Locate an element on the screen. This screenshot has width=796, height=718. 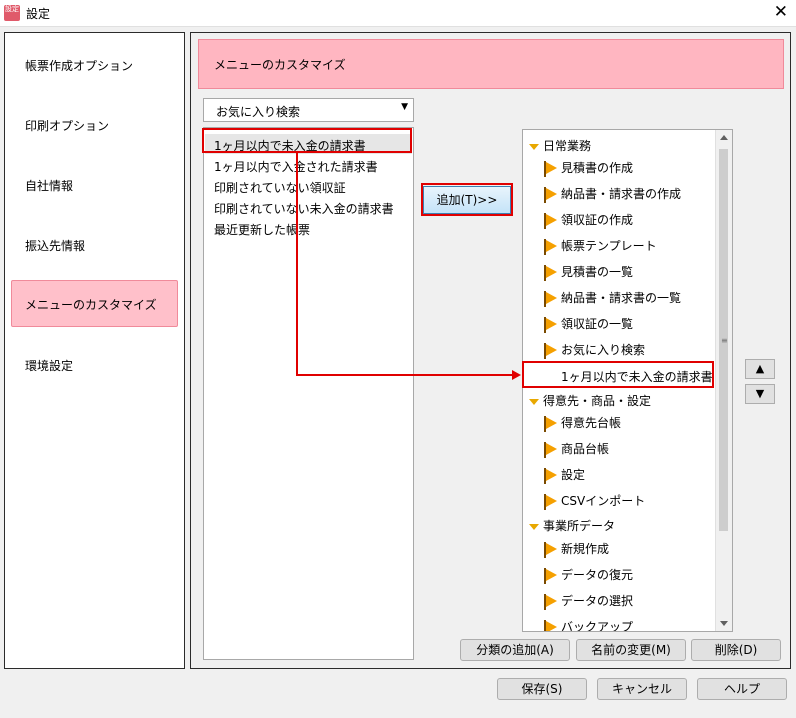
tree-label: 1ヶ月以内で未入金の請求書 is located at coordinates (637, 377).